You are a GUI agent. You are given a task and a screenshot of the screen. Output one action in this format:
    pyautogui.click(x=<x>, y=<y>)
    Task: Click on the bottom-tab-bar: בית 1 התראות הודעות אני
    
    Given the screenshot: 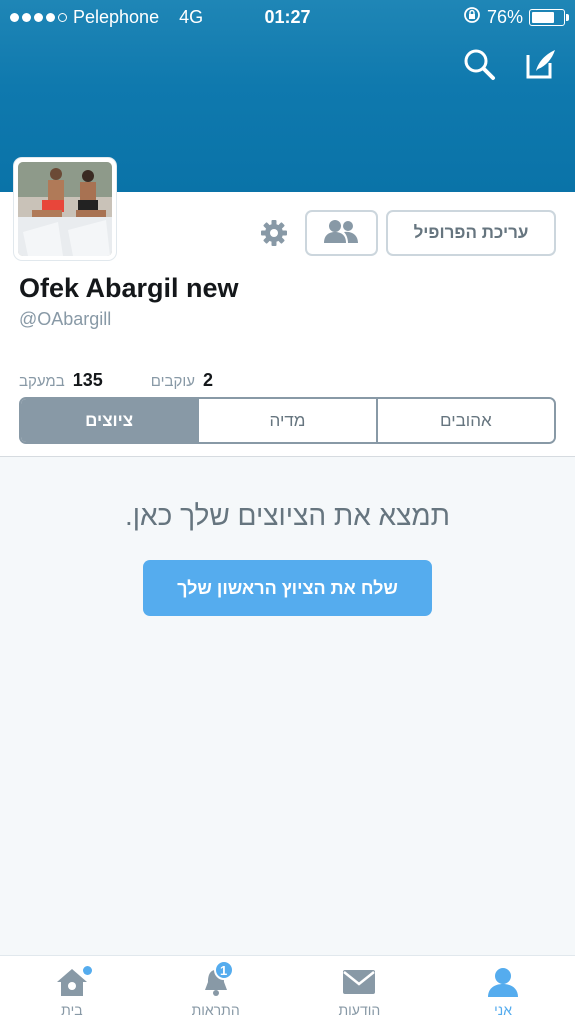 What is the action you would take?
    pyautogui.click(x=287, y=989)
    